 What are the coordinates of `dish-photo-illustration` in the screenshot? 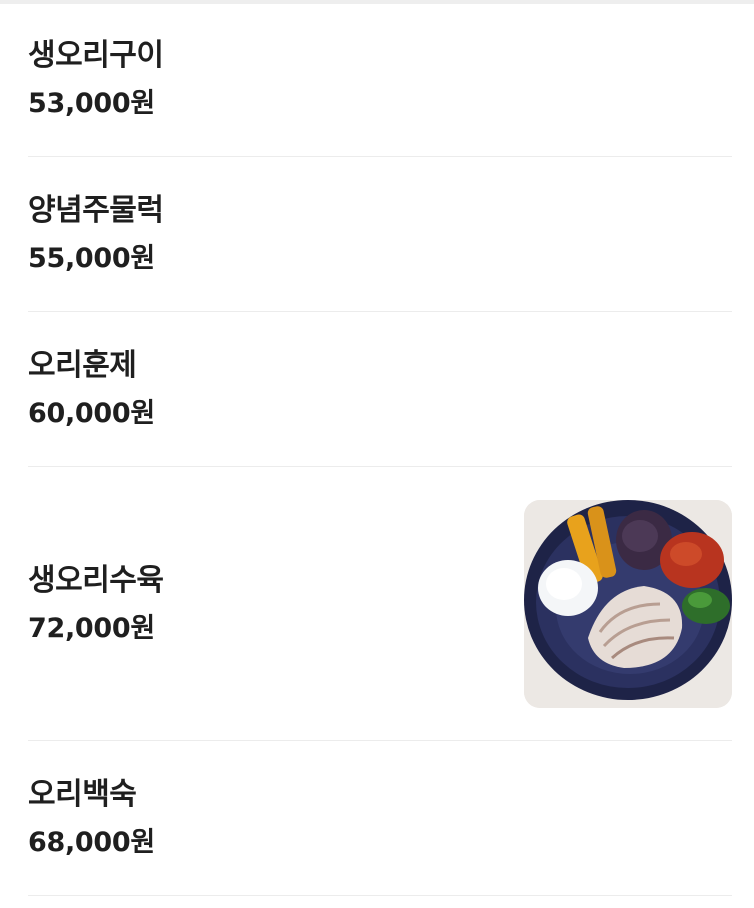 It's located at (628, 604).